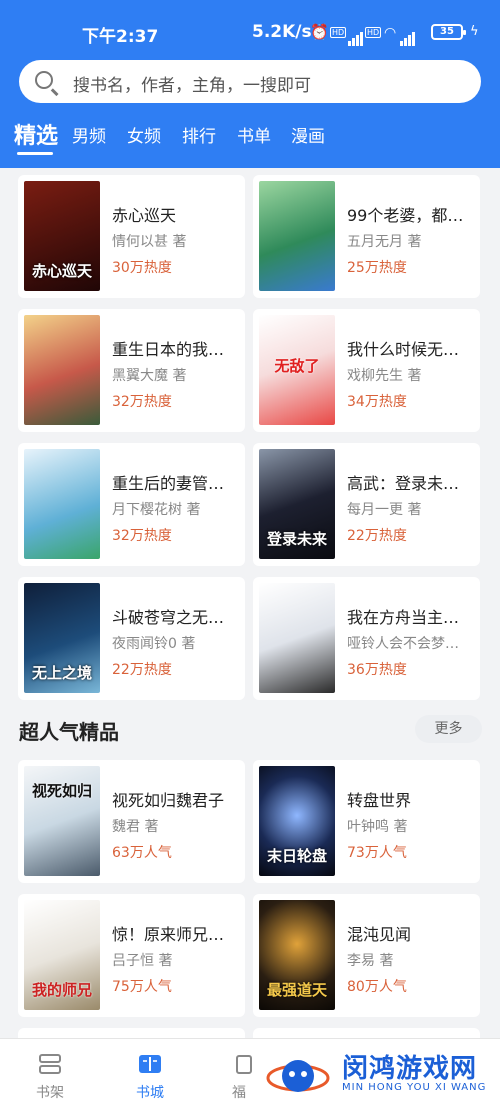 The width and height of the screenshot is (500, 1111). Describe the element at coordinates (142, 961) in the screenshot. I see `book-author: 吕子恒 著` at that location.